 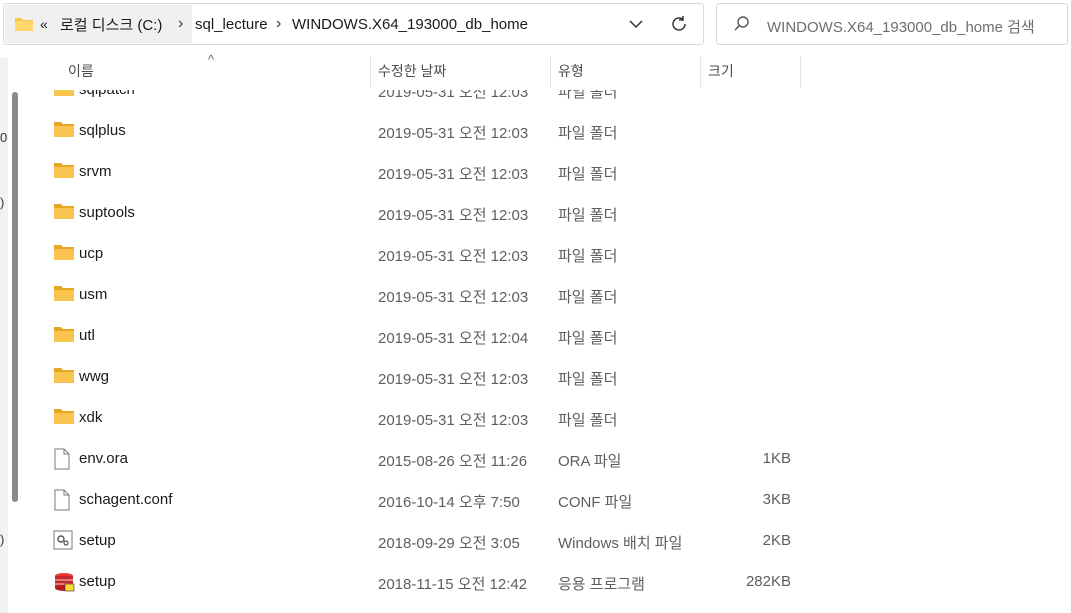 What do you see at coordinates (449, 543) in the screenshot?
I see `file-date-modified: 2018-09-29 오전 3:05` at bounding box center [449, 543].